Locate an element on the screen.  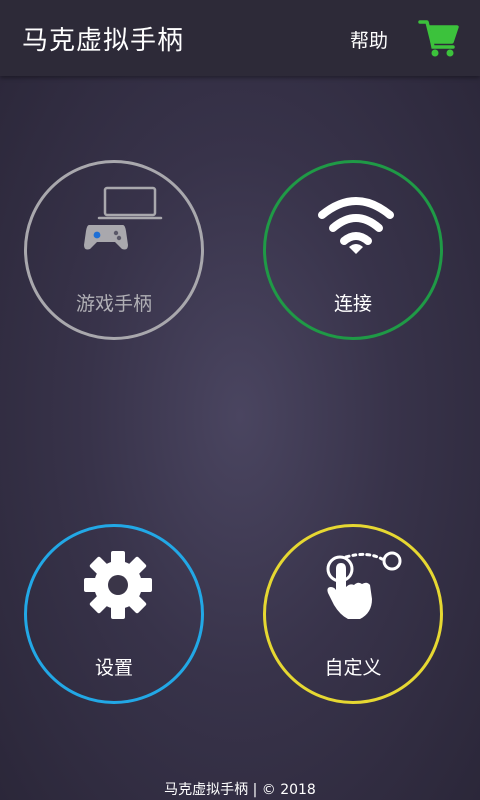
settings-tile: 设置 is located at coordinates (114, 614).